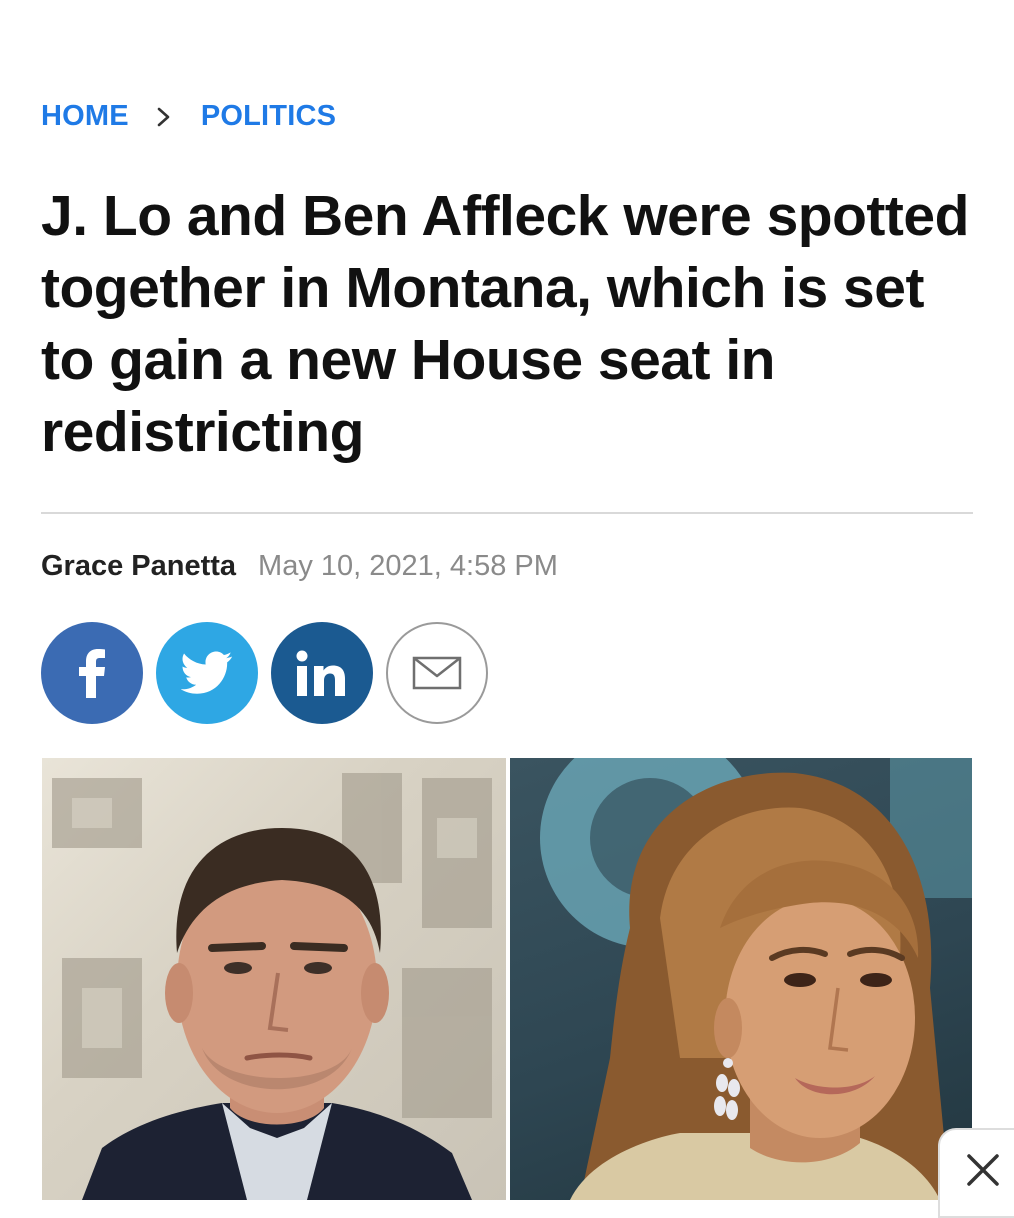 This screenshot has height=1218, width=1014. I want to click on divider, so click(507, 513).